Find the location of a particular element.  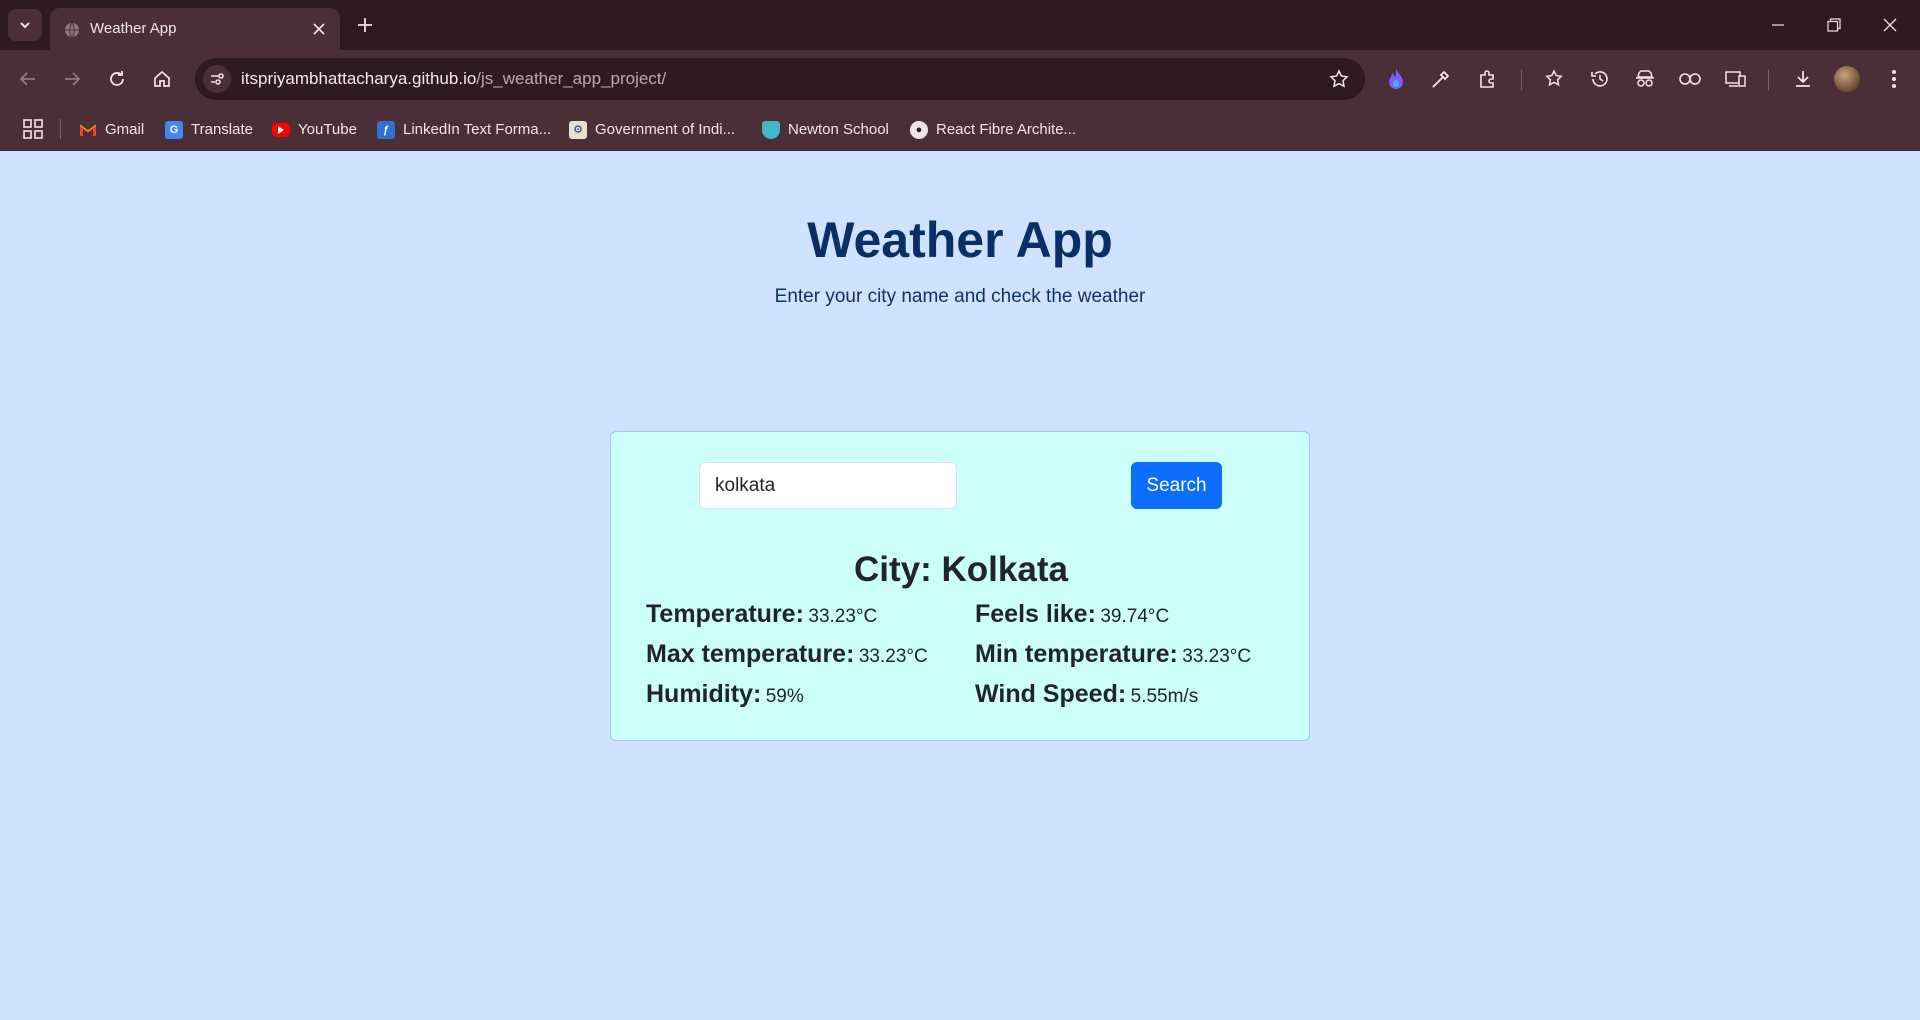

stat-label: Min temperature: is located at coordinates (1076, 654).